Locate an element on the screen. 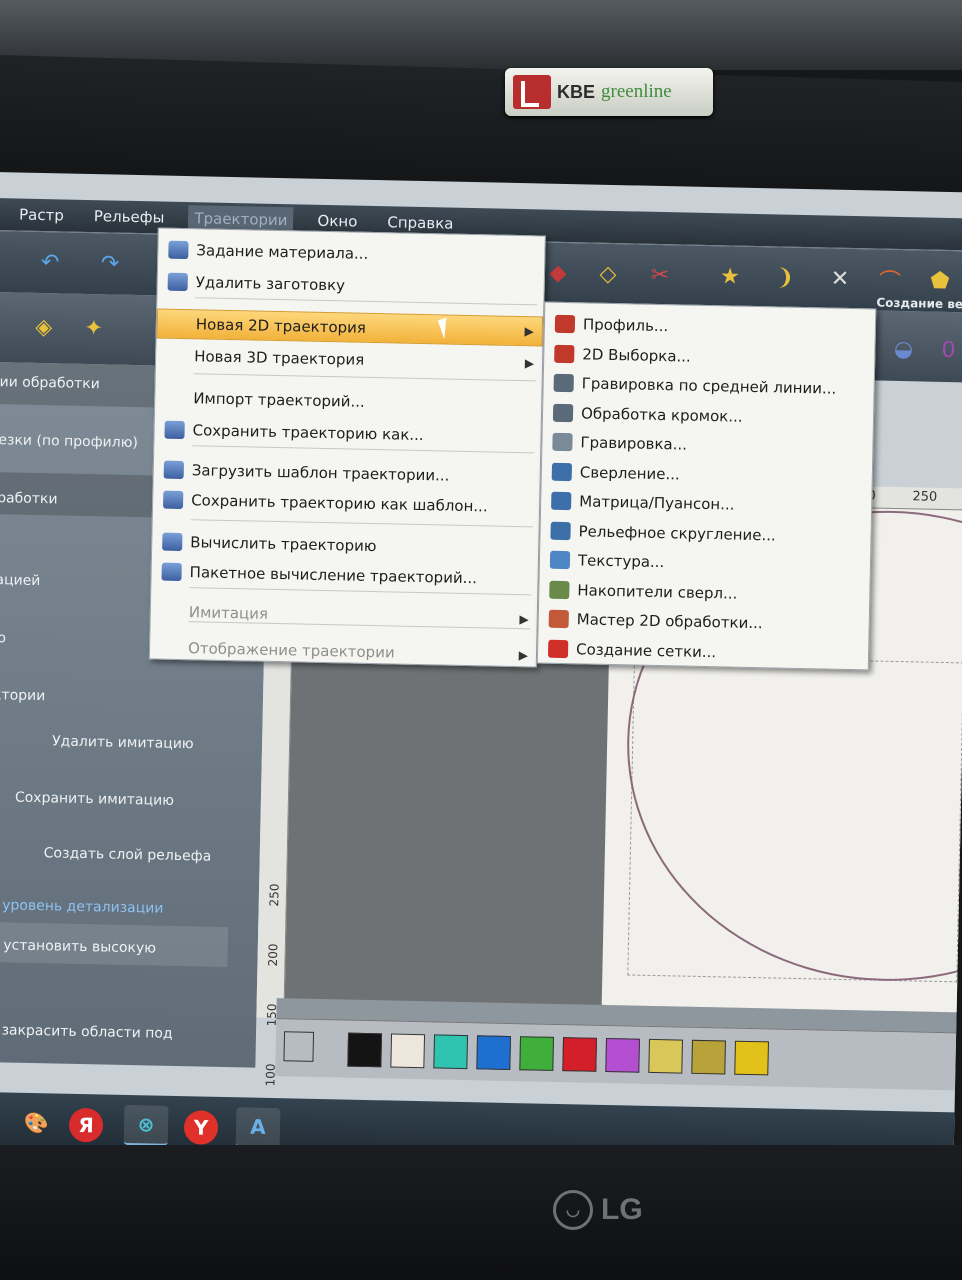 The image size is (962, 1280). texture-icon is located at coordinates (560, 560).